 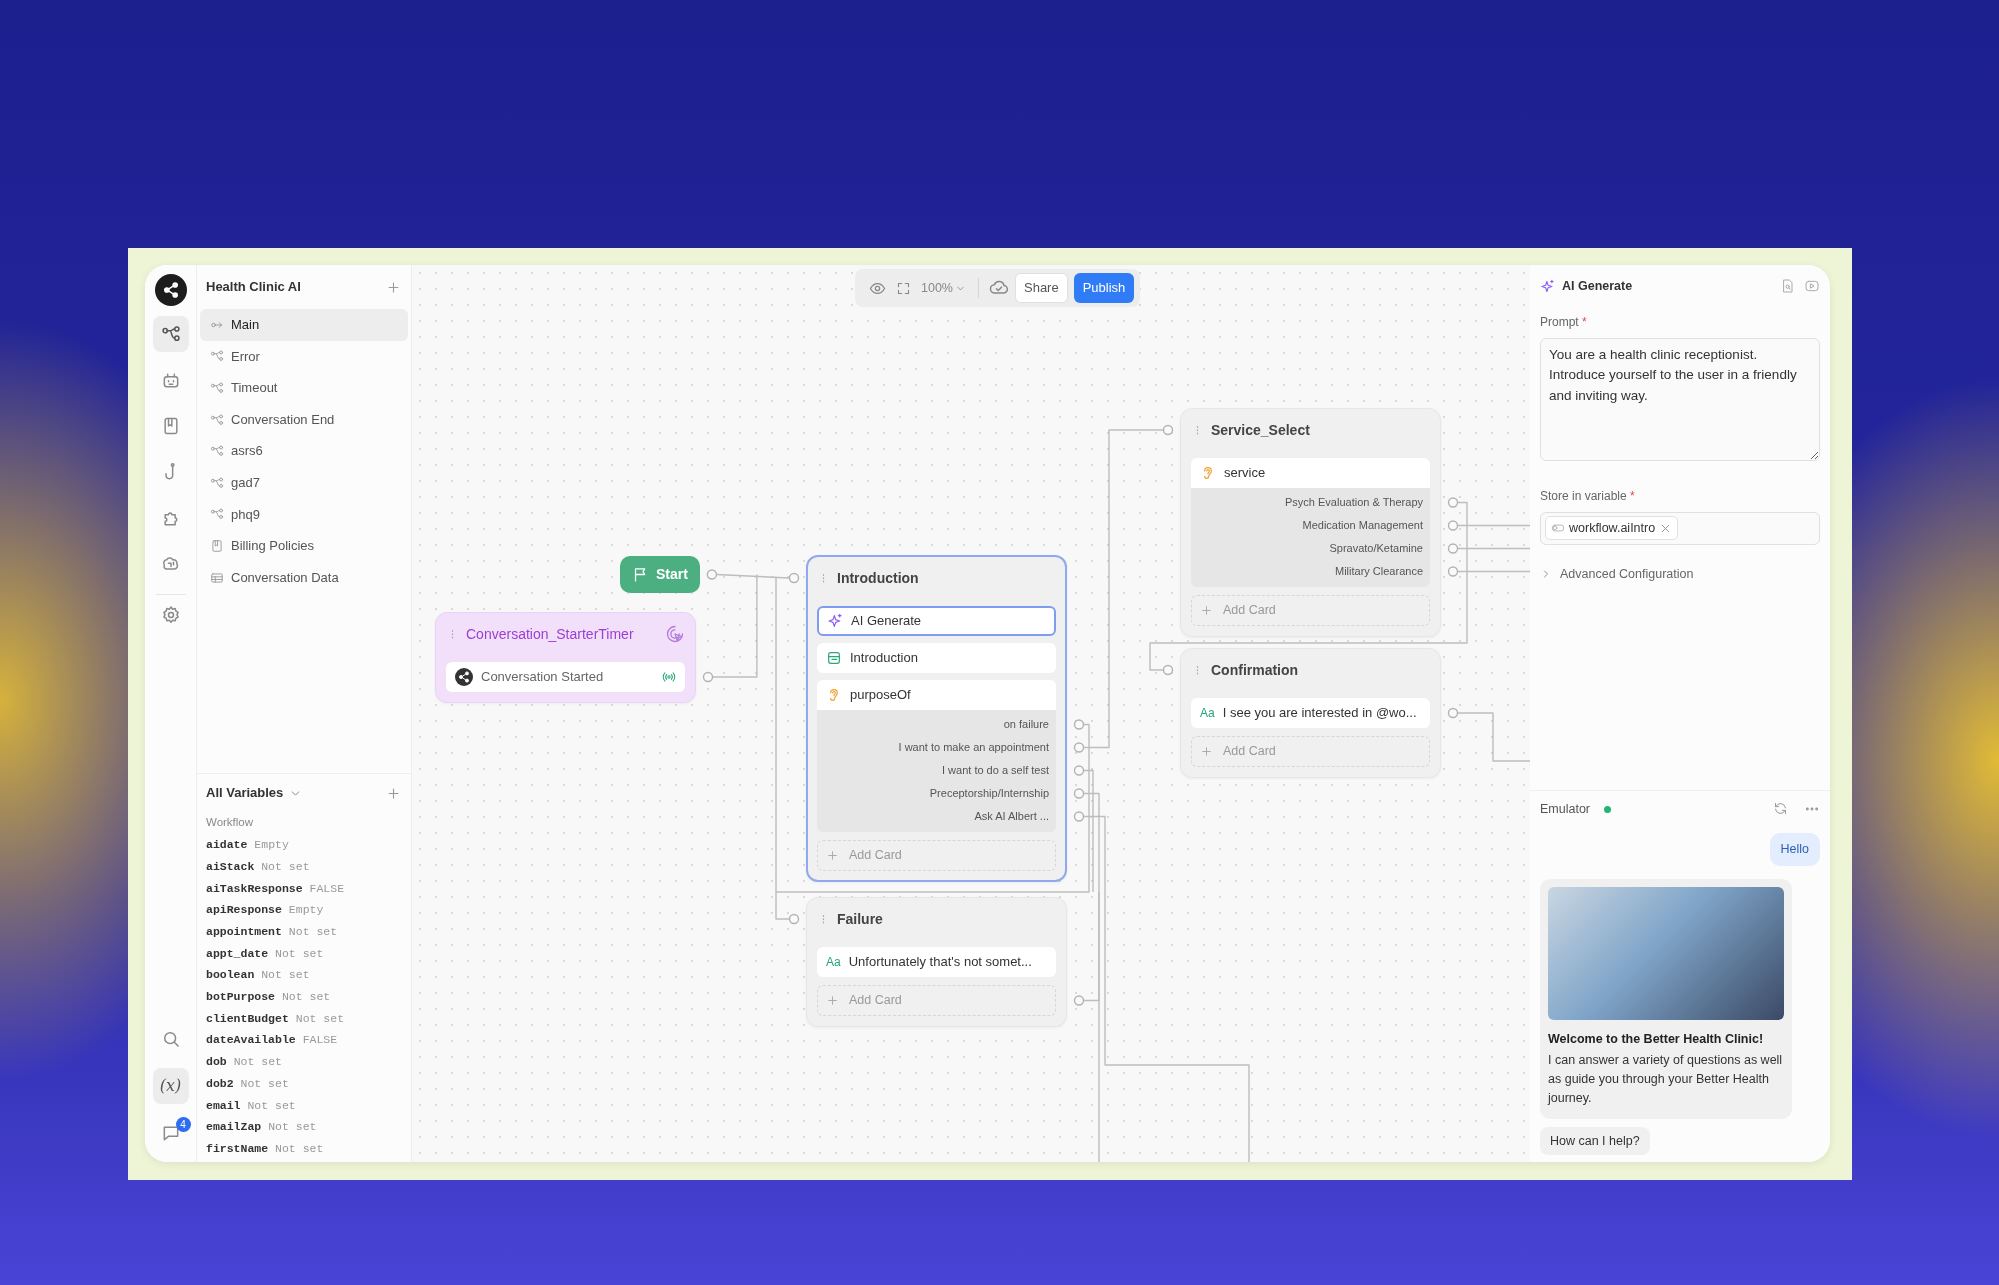 What do you see at coordinates (244, 1062) in the screenshot?
I see `variable-row-text: dob Not set` at bounding box center [244, 1062].